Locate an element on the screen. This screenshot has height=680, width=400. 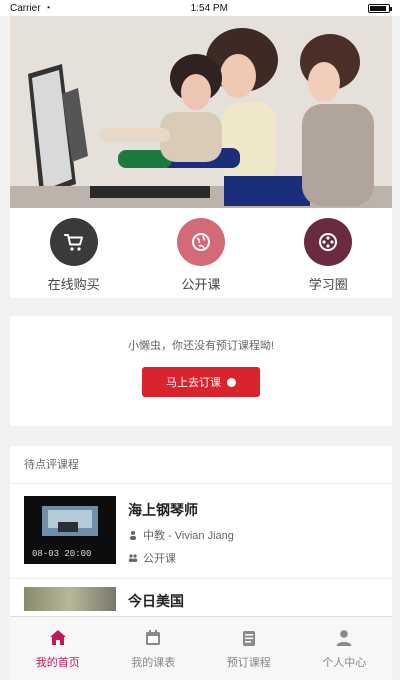
course-type: 公开课 is located at coordinates (159, 559).